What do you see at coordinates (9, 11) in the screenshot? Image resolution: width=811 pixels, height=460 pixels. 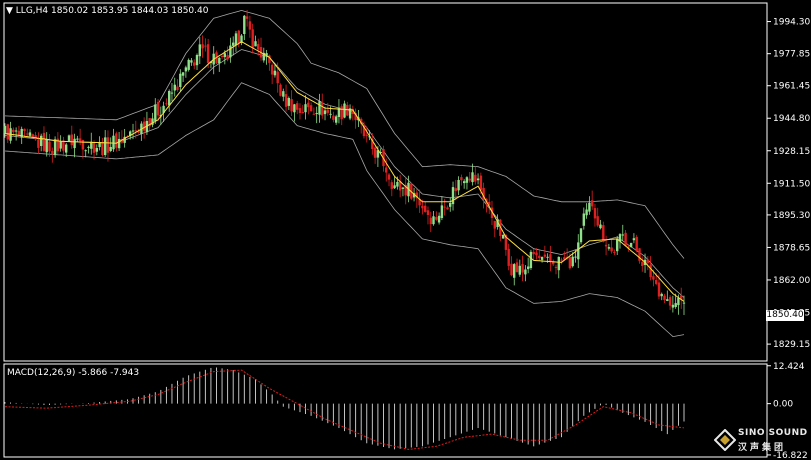 I see `dropdown-triangle-icon: ▼` at bounding box center [9, 11].